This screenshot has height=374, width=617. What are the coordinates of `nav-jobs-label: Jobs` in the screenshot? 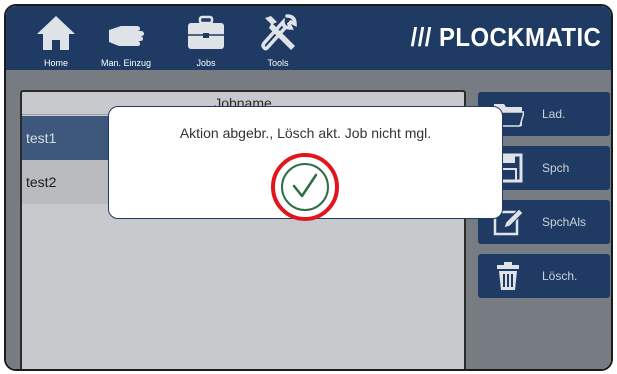 It's located at (206, 63).